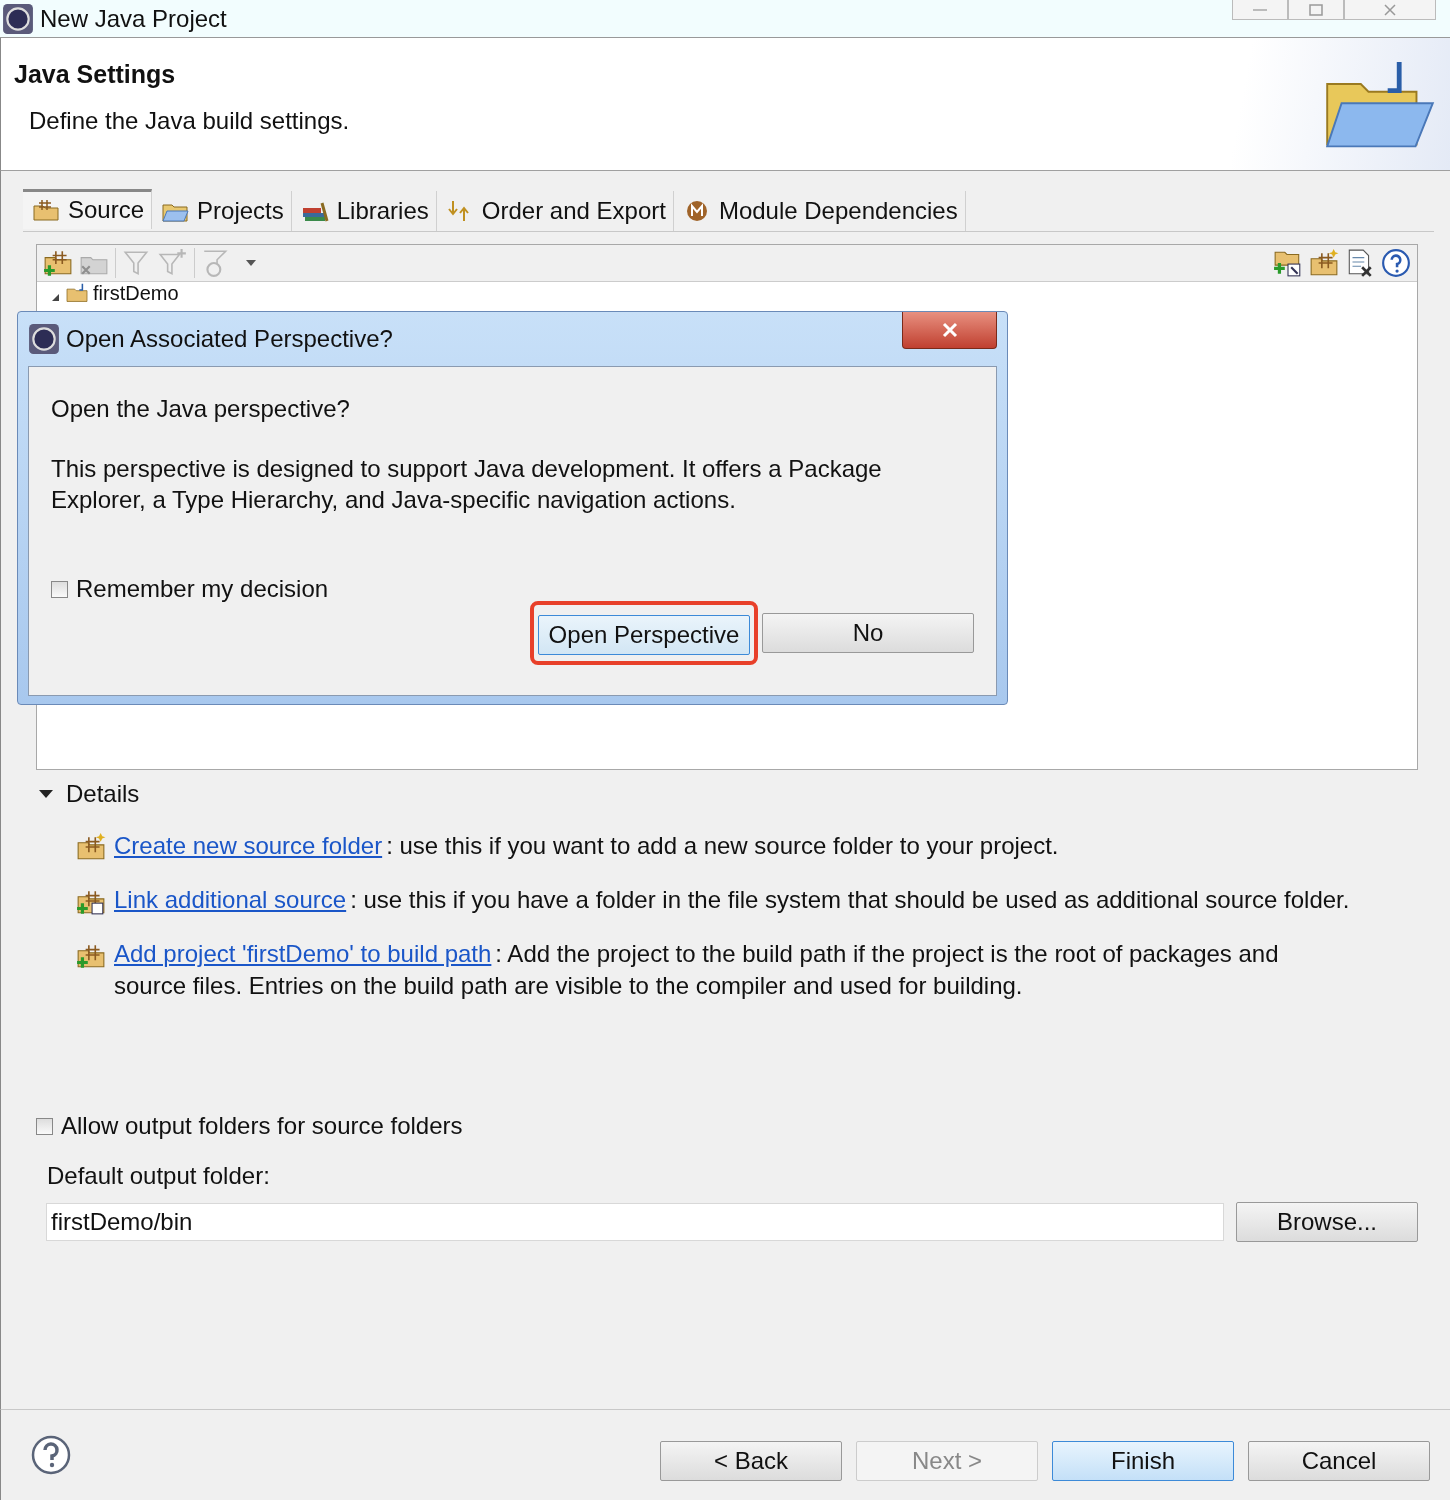 The image size is (1450, 1500). What do you see at coordinates (189, 121) in the screenshot?
I see `page-subtitle: Define the Java build settings.` at bounding box center [189, 121].